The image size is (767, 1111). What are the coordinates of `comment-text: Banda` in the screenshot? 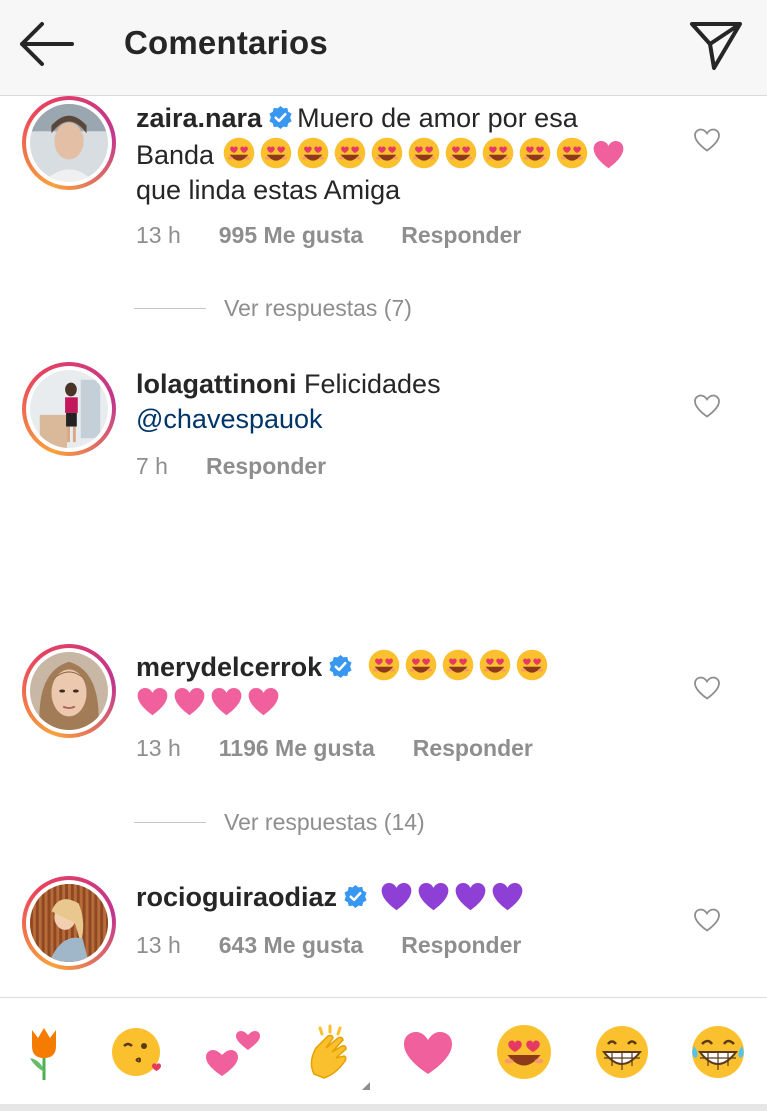 It's located at (175, 155).